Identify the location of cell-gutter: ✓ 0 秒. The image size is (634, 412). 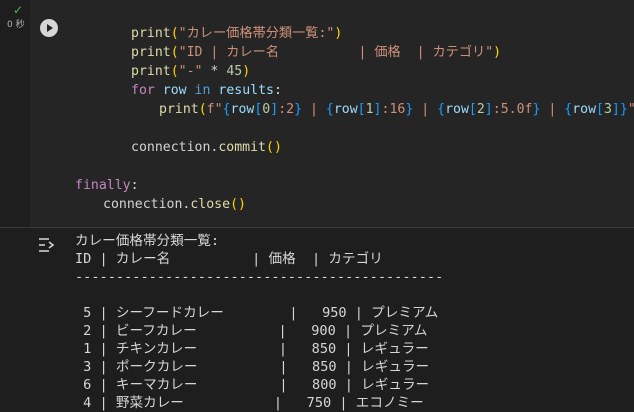
(15, 114).